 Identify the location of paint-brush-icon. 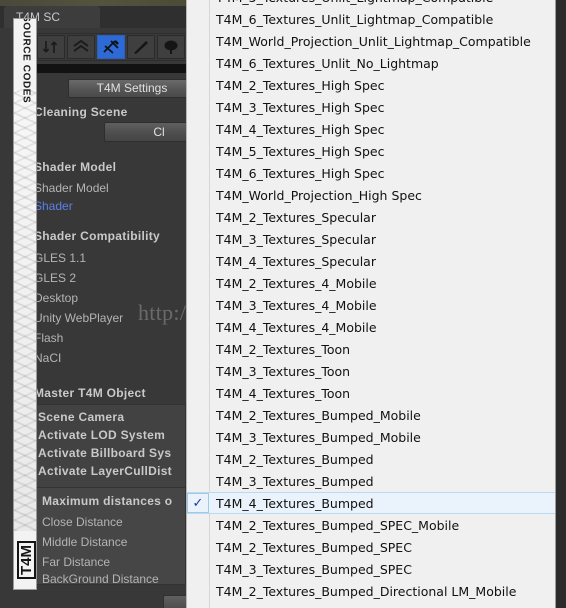
(141, 47).